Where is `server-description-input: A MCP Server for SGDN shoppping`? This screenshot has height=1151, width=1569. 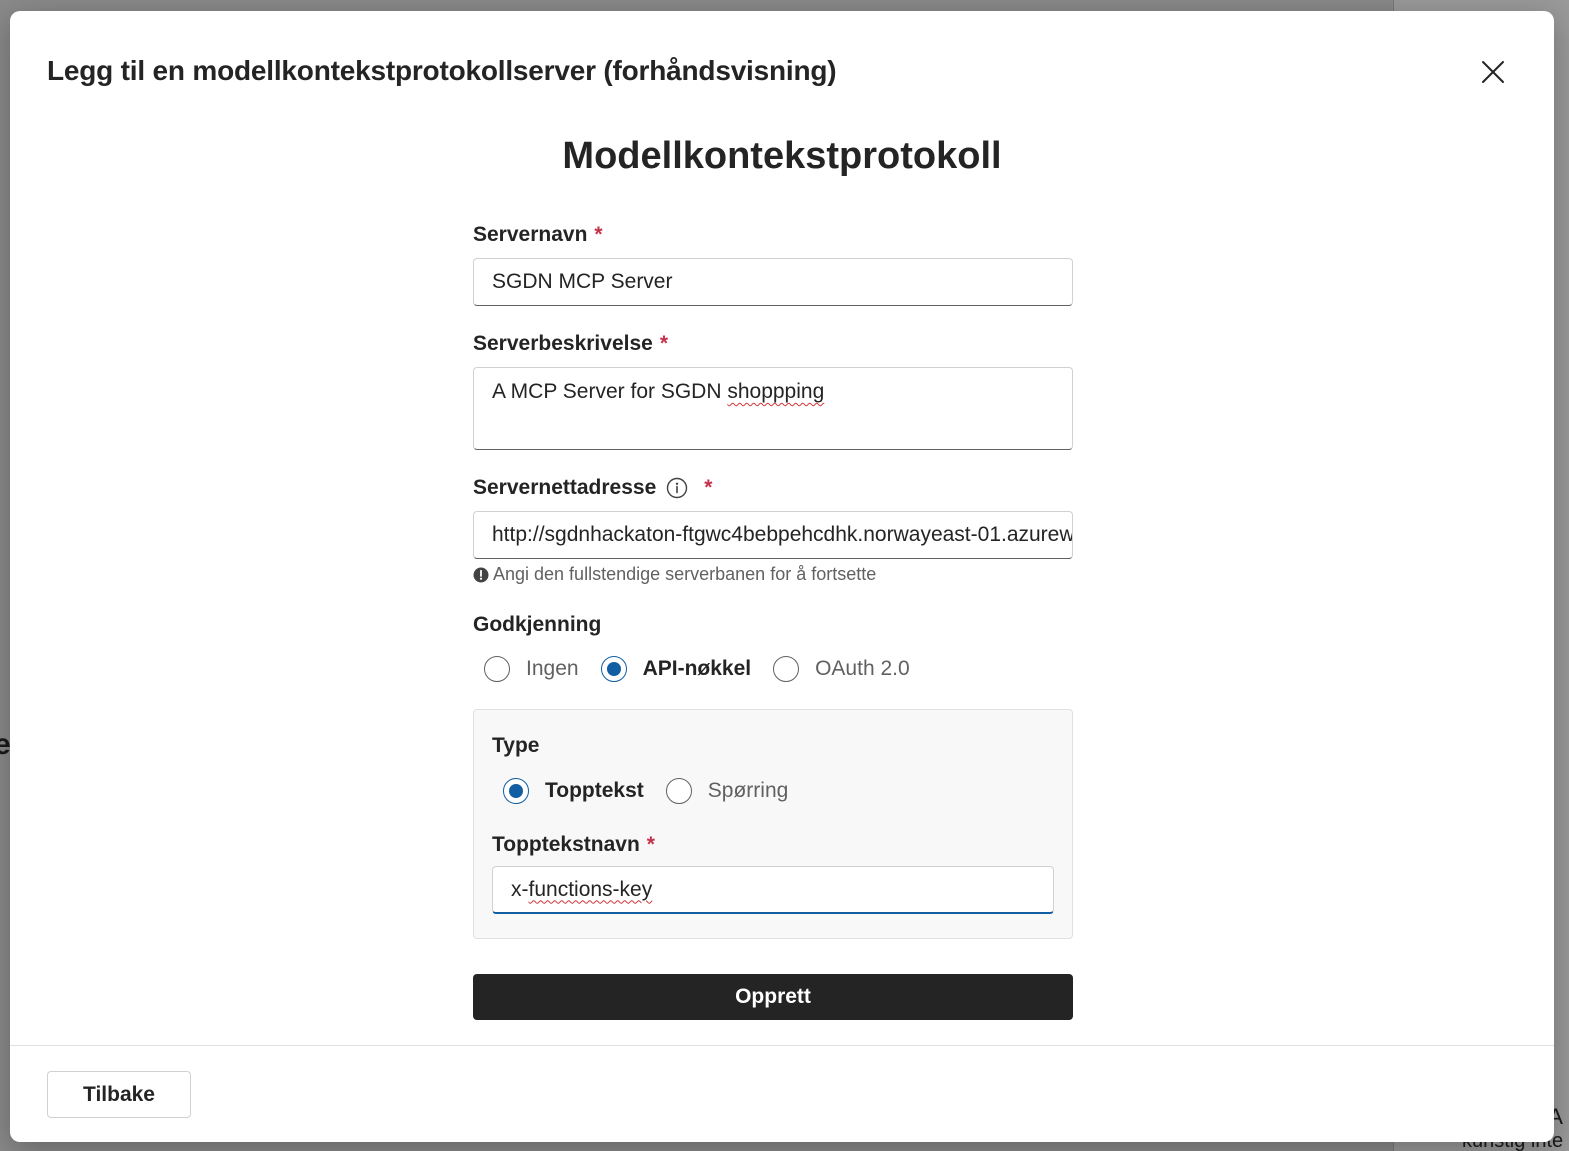
server-description-input: A MCP Server for SGDN shoppping is located at coordinates (773, 408).